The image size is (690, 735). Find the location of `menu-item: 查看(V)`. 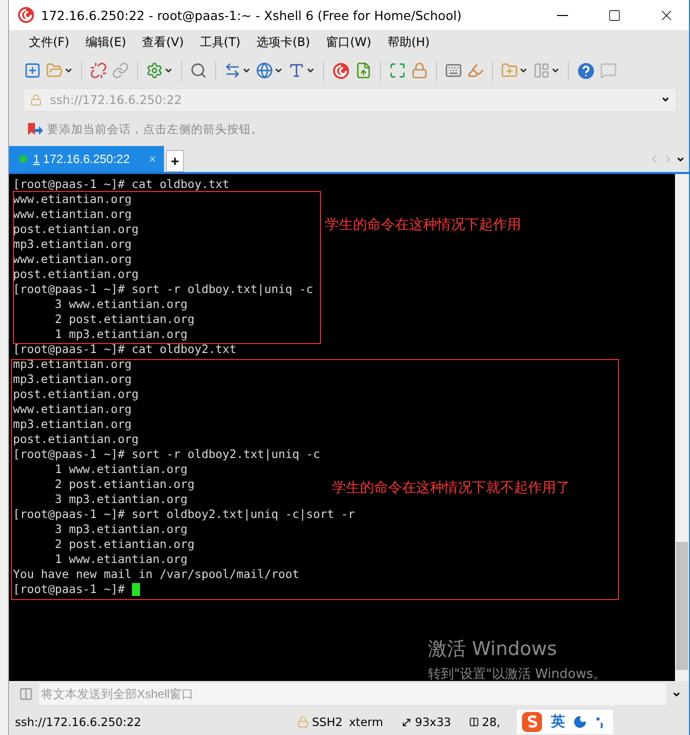

menu-item: 查看(V) is located at coordinates (163, 43).